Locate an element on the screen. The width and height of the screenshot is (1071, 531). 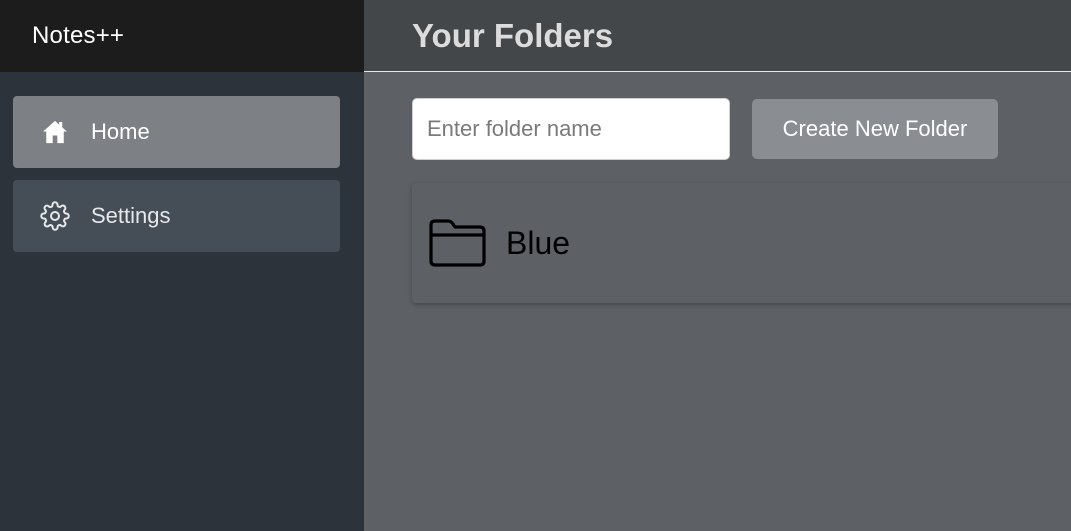
folder-toolbar: Create New Folder is located at coordinates (705, 129).